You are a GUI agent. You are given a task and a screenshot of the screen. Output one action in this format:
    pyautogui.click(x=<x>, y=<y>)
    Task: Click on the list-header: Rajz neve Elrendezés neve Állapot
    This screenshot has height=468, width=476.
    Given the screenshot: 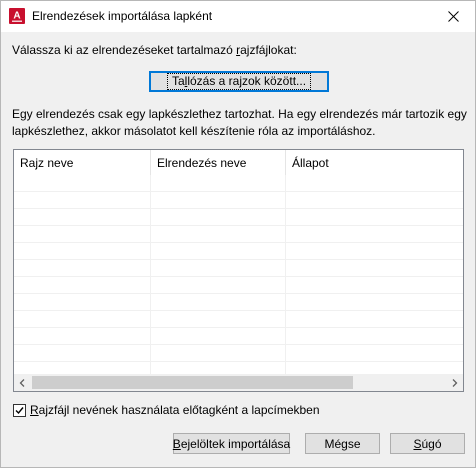 What is the action you would take?
    pyautogui.click(x=238, y=162)
    